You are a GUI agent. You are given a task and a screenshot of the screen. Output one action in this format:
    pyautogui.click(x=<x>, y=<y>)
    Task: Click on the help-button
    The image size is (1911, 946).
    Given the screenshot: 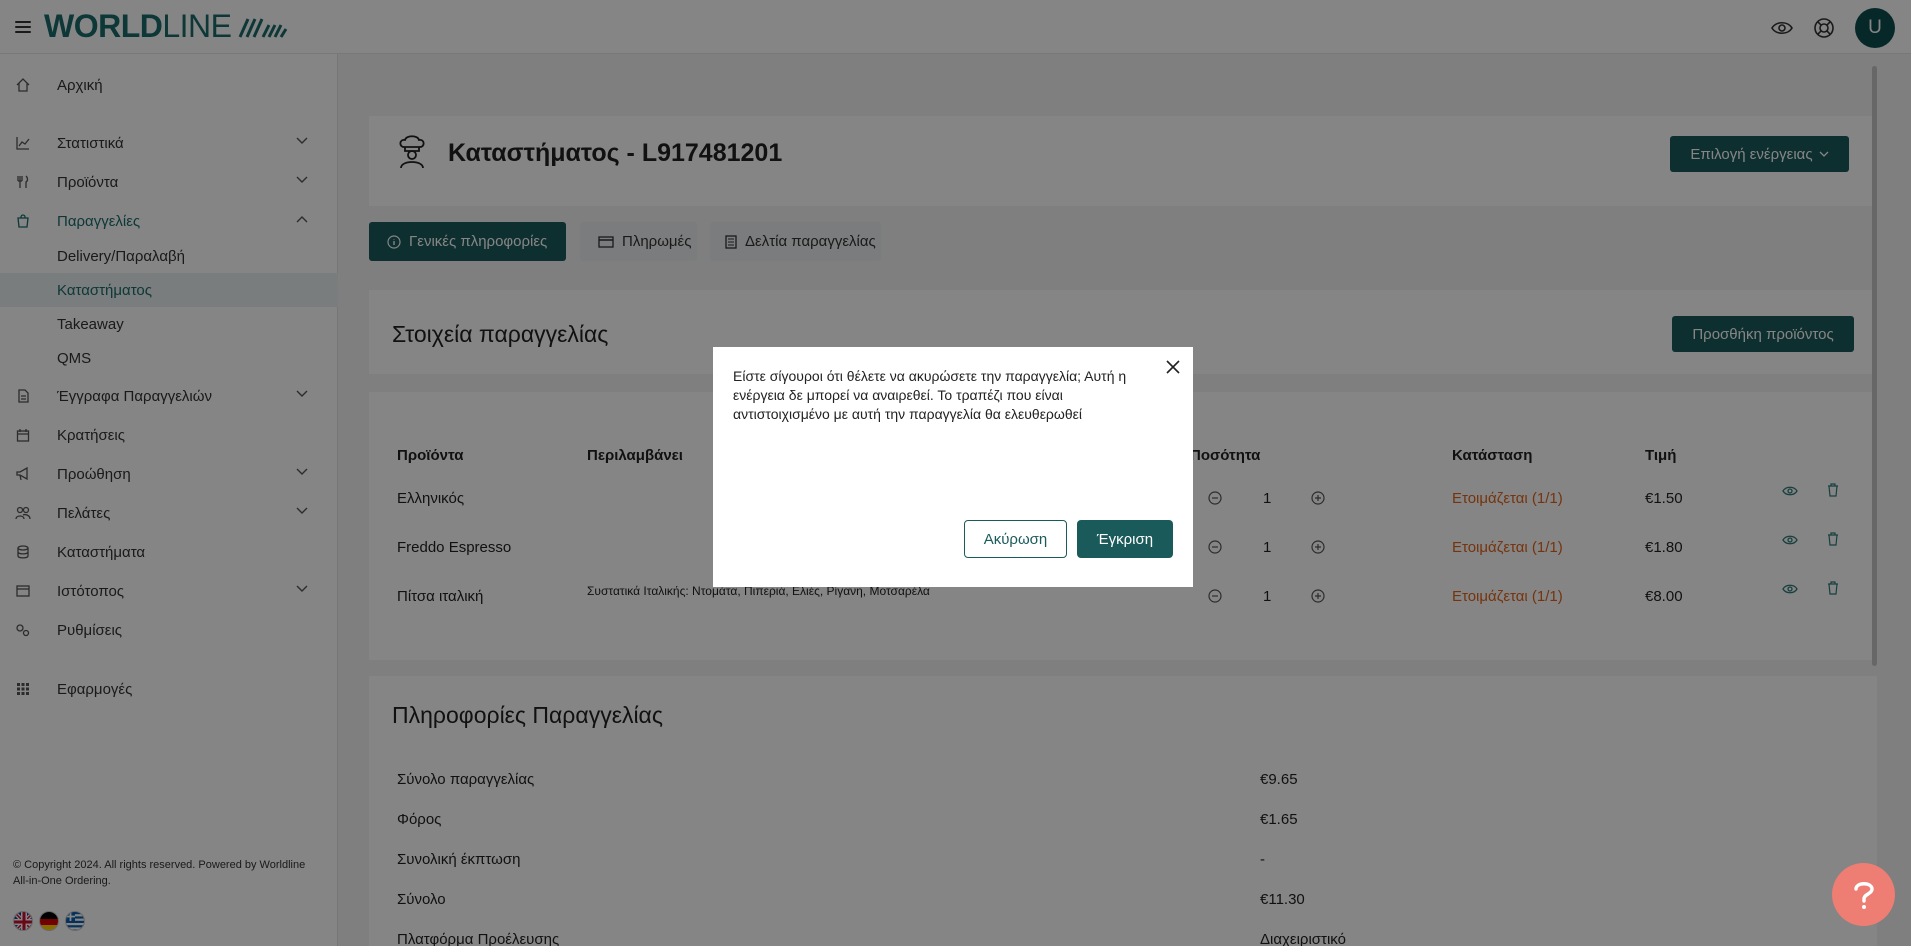 What is the action you would take?
    pyautogui.click(x=1863, y=894)
    